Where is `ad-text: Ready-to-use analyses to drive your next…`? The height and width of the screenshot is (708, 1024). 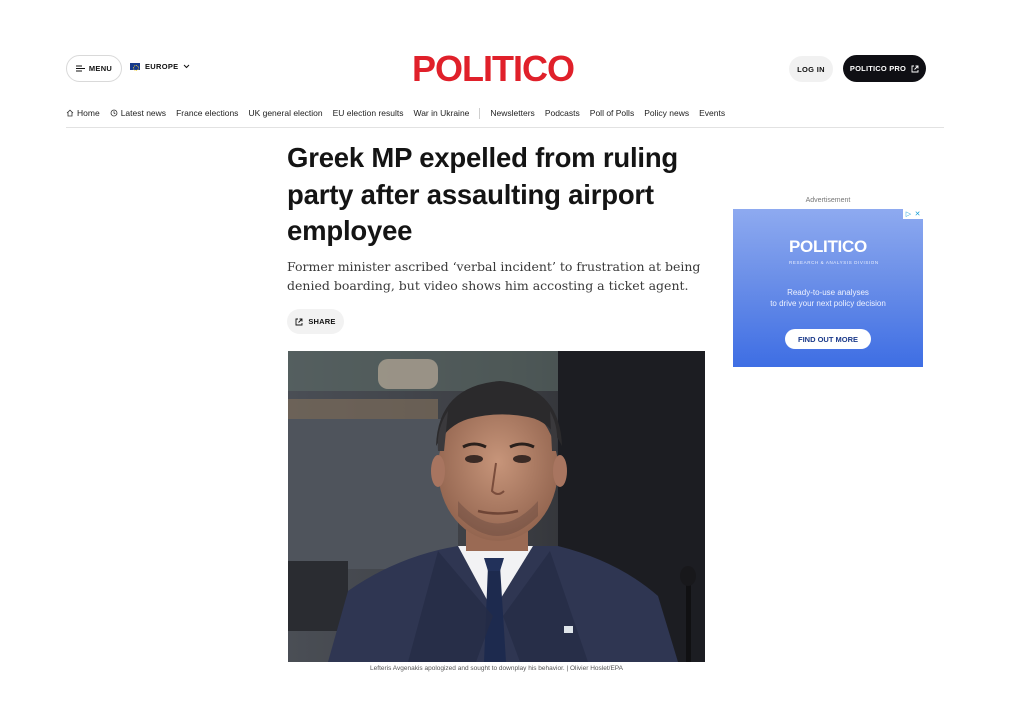
ad-text: Ready-to-use analyses to drive your next… is located at coordinates (828, 298).